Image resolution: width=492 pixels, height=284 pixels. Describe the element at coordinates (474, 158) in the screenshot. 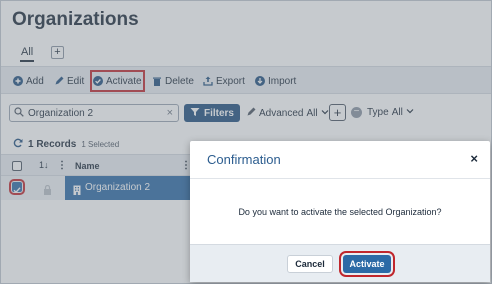

I see `close-icon: ×` at that location.